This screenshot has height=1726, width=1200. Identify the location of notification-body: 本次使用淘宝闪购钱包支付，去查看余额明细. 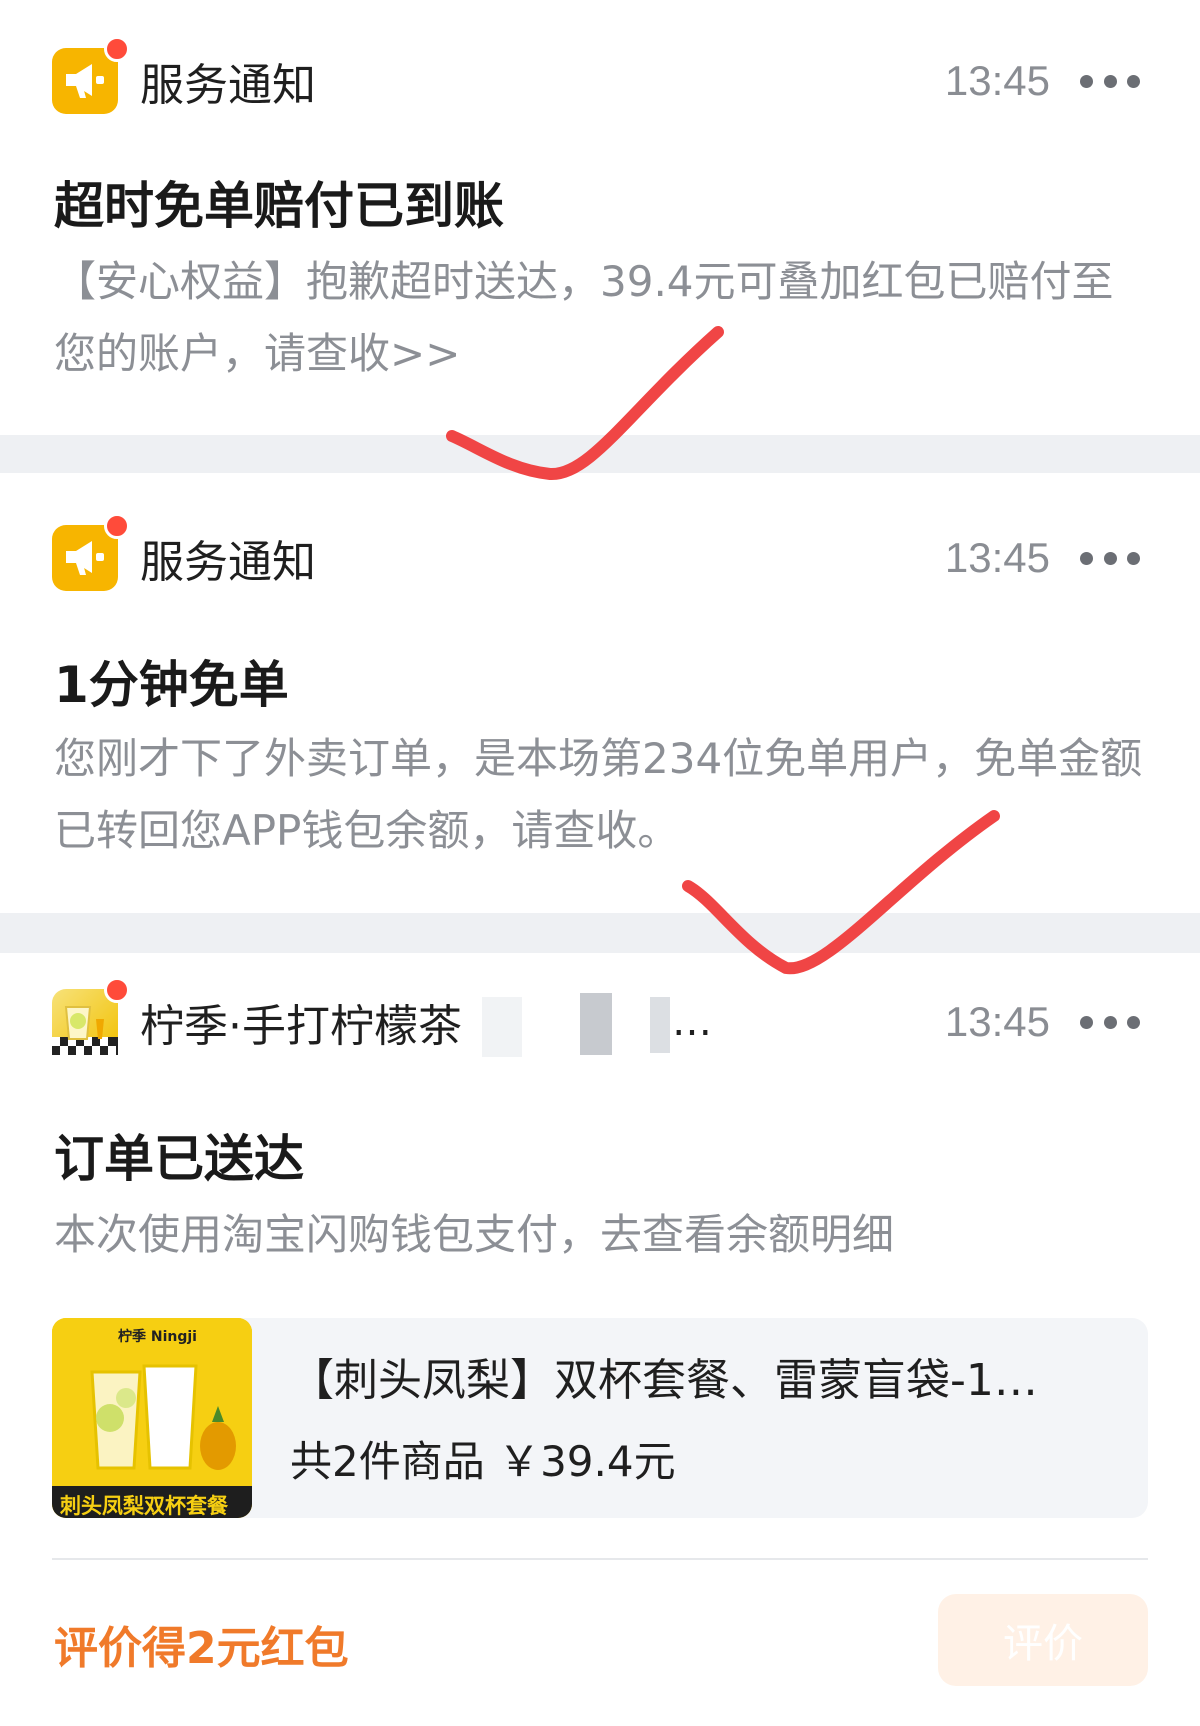
(604, 1235).